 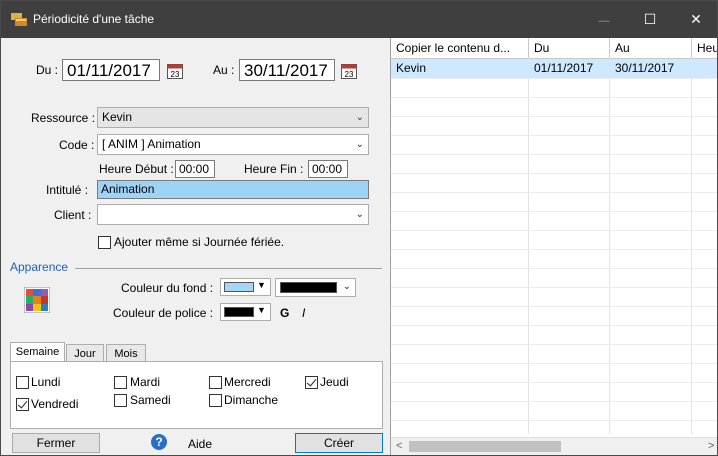 I want to click on creer-button: Créer, so click(x=339, y=443).